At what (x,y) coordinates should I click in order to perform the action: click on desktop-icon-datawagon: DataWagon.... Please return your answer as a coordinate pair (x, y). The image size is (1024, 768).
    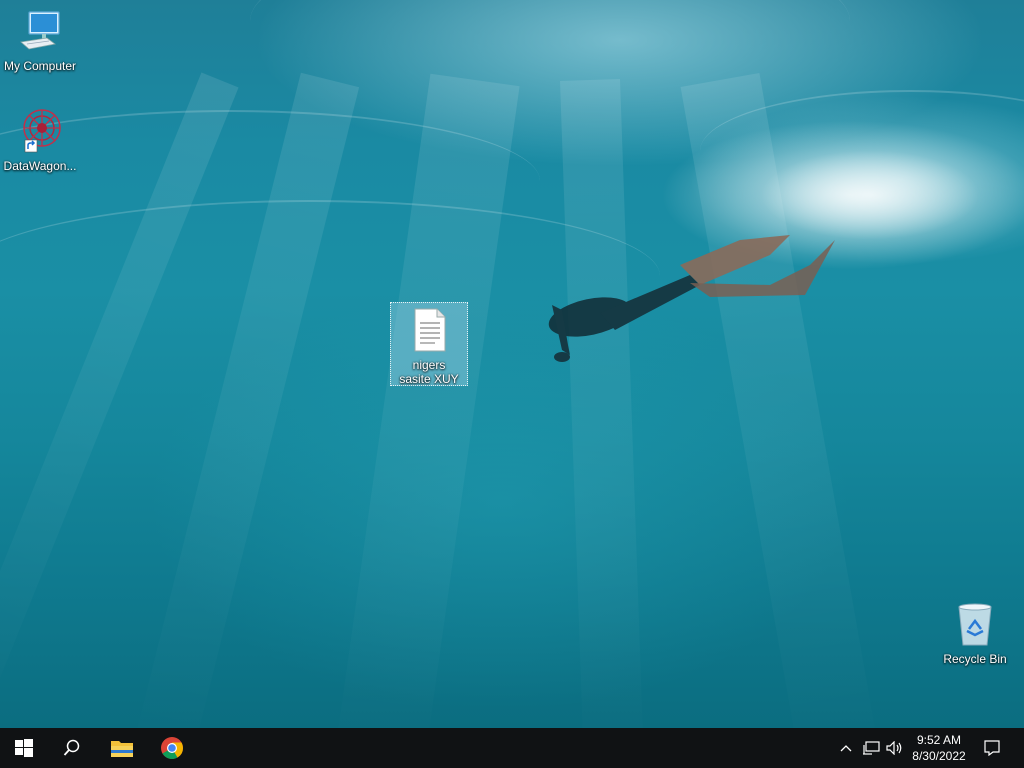
    Looking at the image, I should click on (40, 139).